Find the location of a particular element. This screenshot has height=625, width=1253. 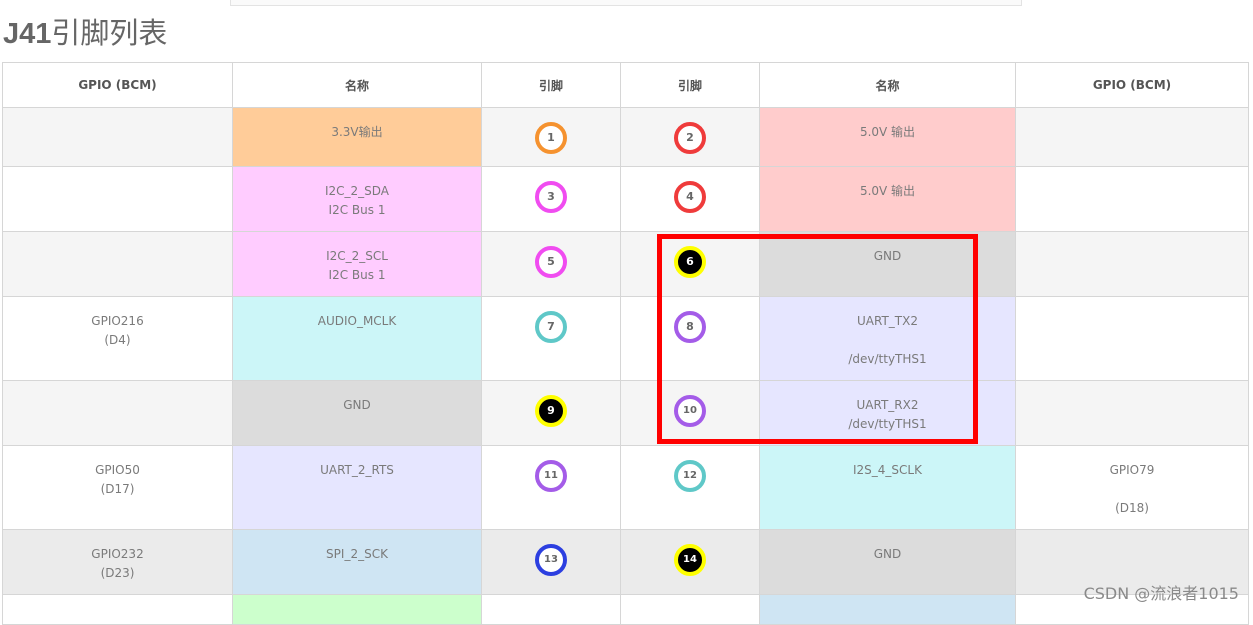

gpio-left: GPIO232 (D23) is located at coordinates (117, 562).